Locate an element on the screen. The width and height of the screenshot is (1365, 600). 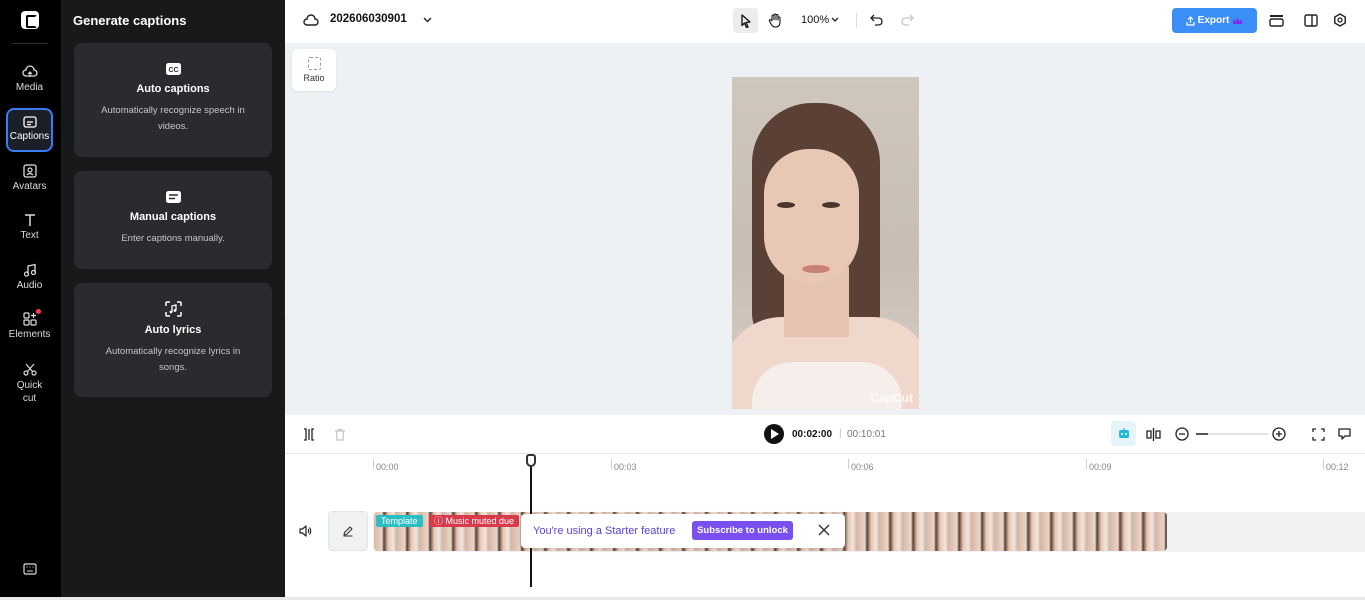
playhead-handle is located at coordinates (531, 460).